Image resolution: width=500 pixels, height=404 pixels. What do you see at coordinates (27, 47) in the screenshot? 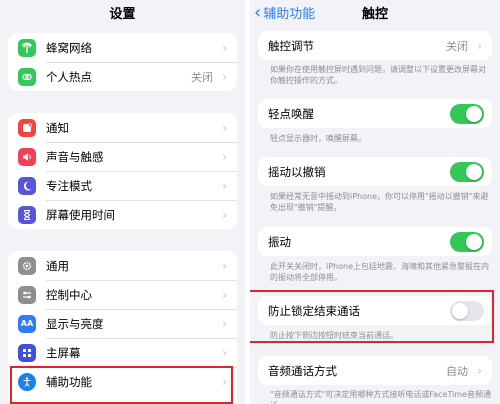
I see `antenna-icon` at bounding box center [27, 47].